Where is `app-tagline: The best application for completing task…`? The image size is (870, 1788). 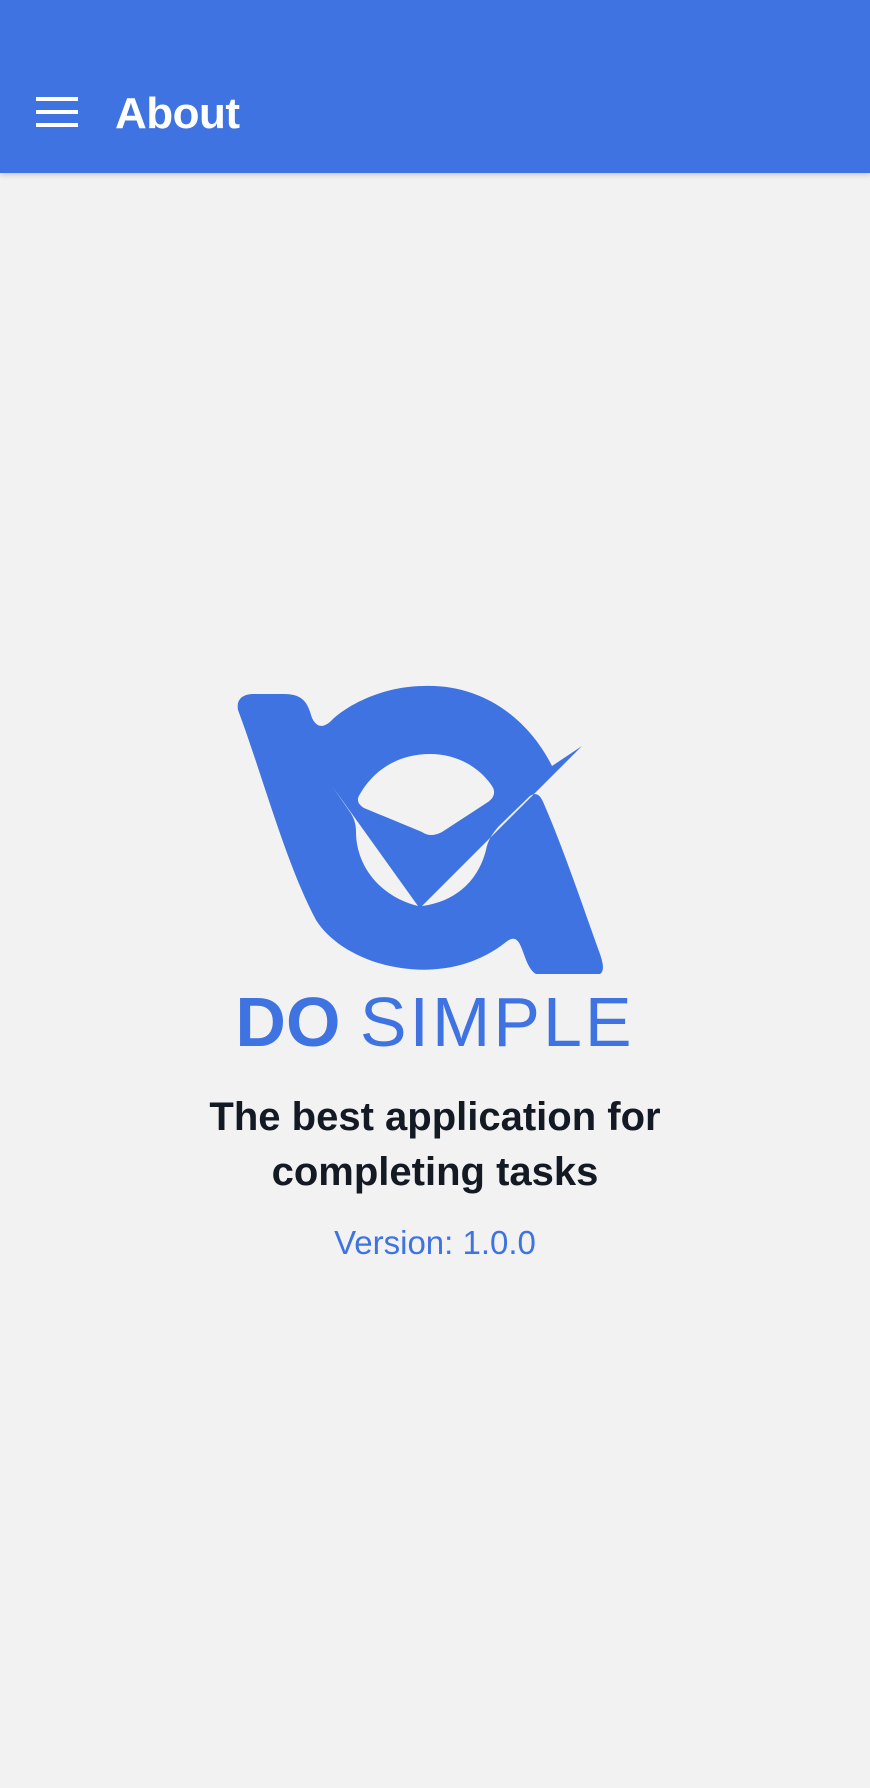 app-tagline: The best application for completing task… is located at coordinates (435, 1145).